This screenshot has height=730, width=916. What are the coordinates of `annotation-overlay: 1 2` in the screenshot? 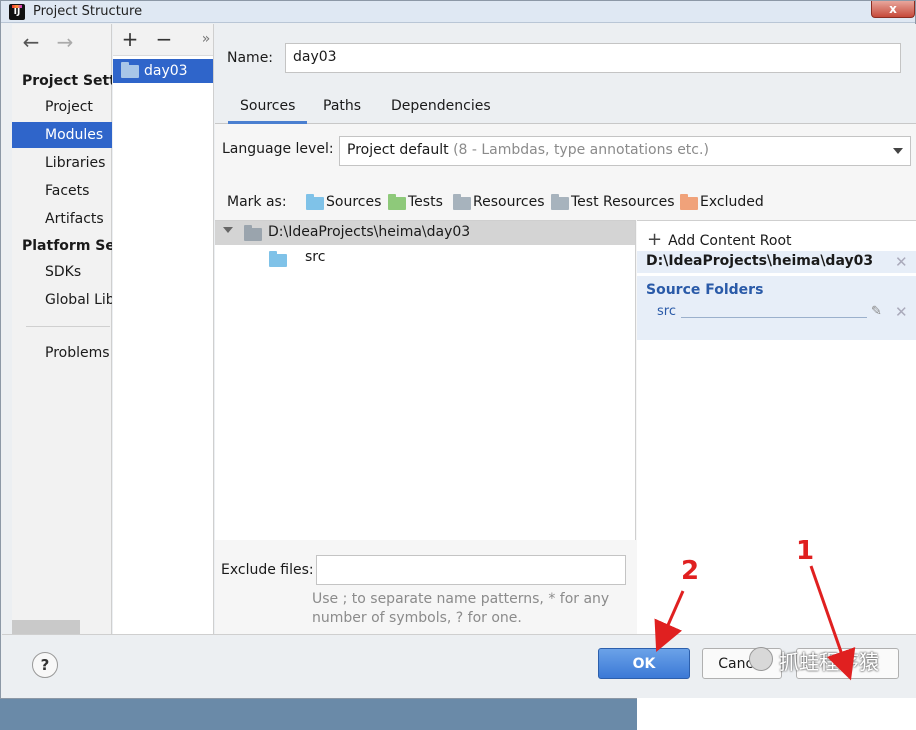 It's located at (755, 608).